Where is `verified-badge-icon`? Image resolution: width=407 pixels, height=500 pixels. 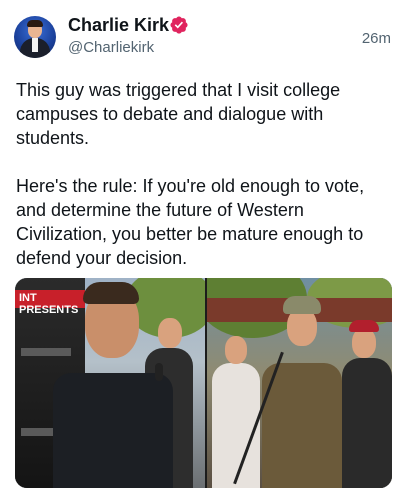 verified-badge-icon is located at coordinates (179, 25).